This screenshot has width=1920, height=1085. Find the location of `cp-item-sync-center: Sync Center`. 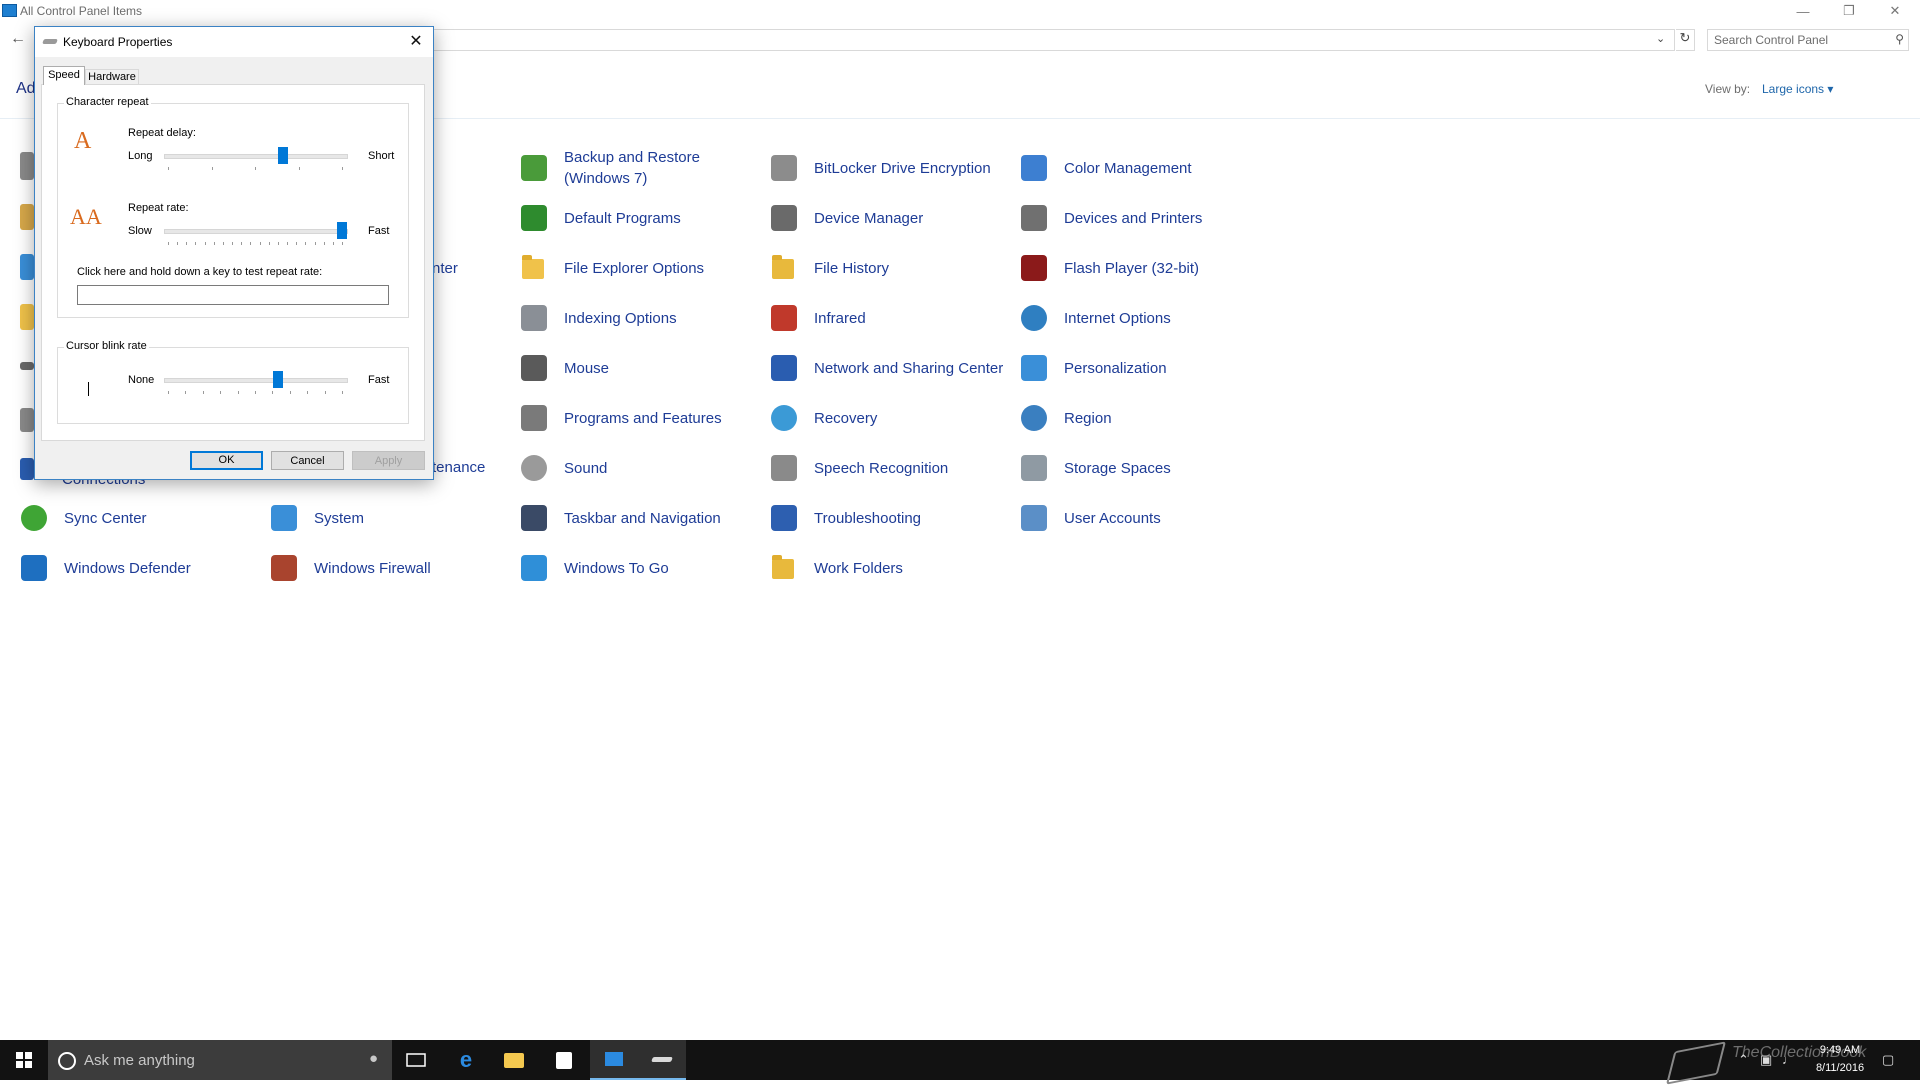

cp-item-sync-center: Sync Center is located at coordinates (82, 518).